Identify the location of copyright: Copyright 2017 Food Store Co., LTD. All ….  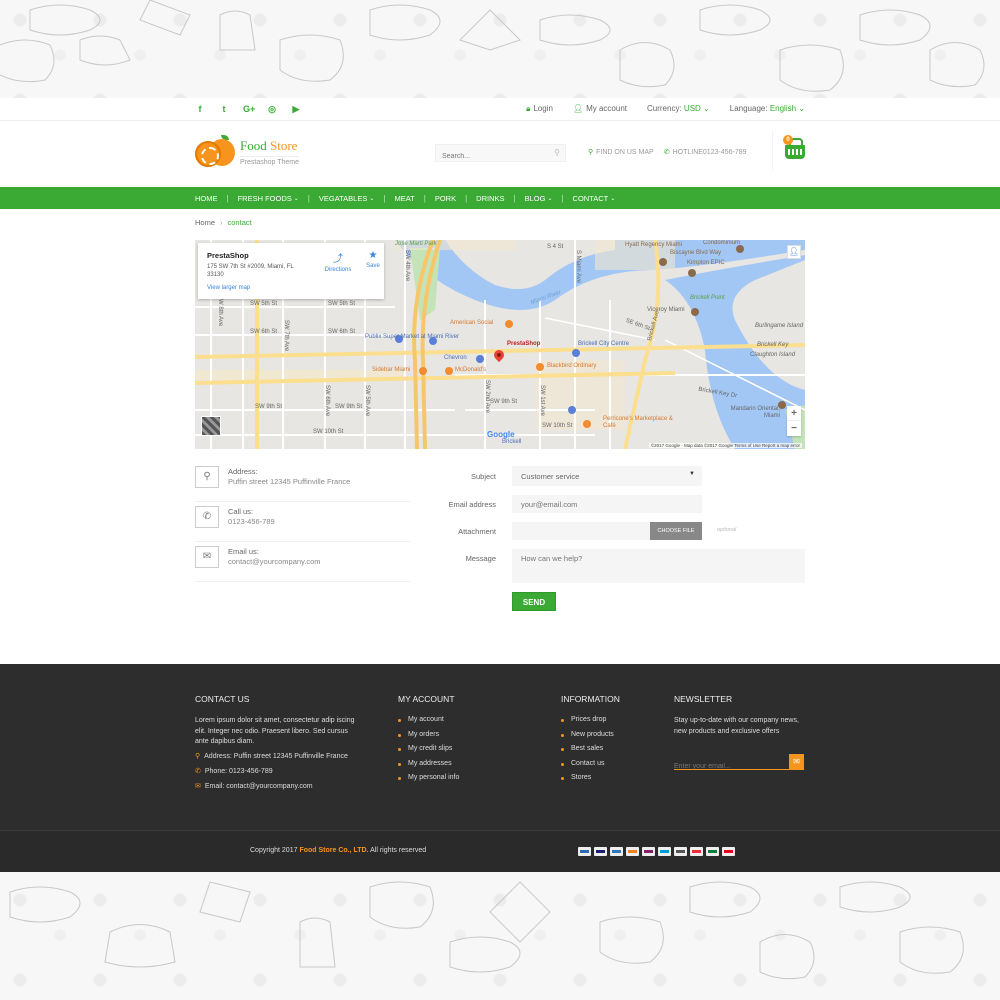
(338, 850).